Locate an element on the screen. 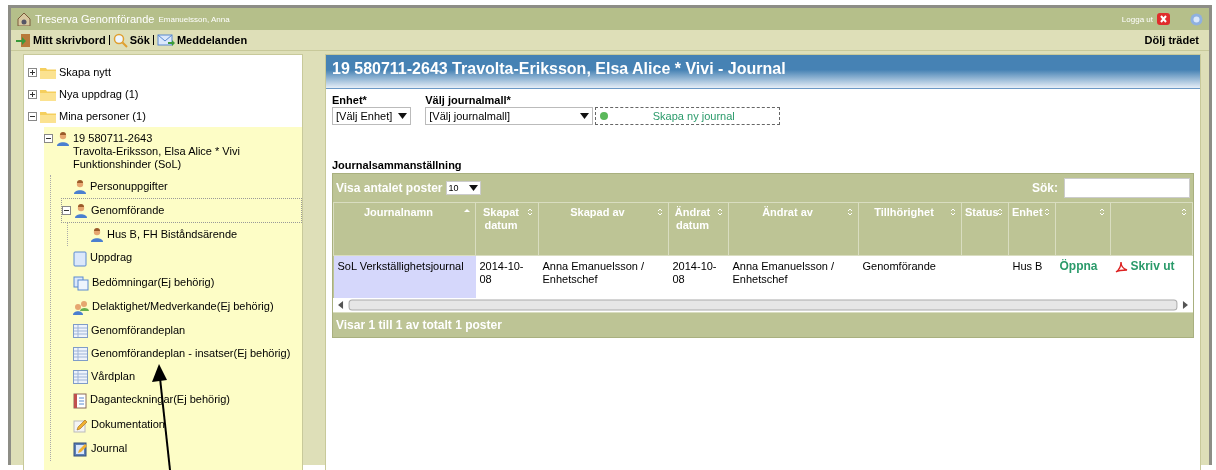 The image size is (1216, 470). field-label: Välj journalmall* is located at coordinates (468, 100).